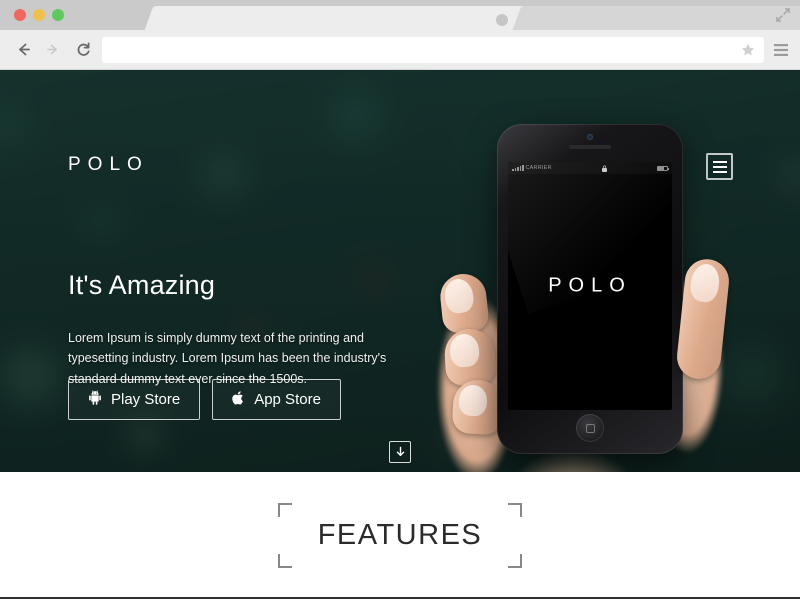 This screenshot has height=600, width=800. I want to click on tab-favicon-icon, so click(502, 20).